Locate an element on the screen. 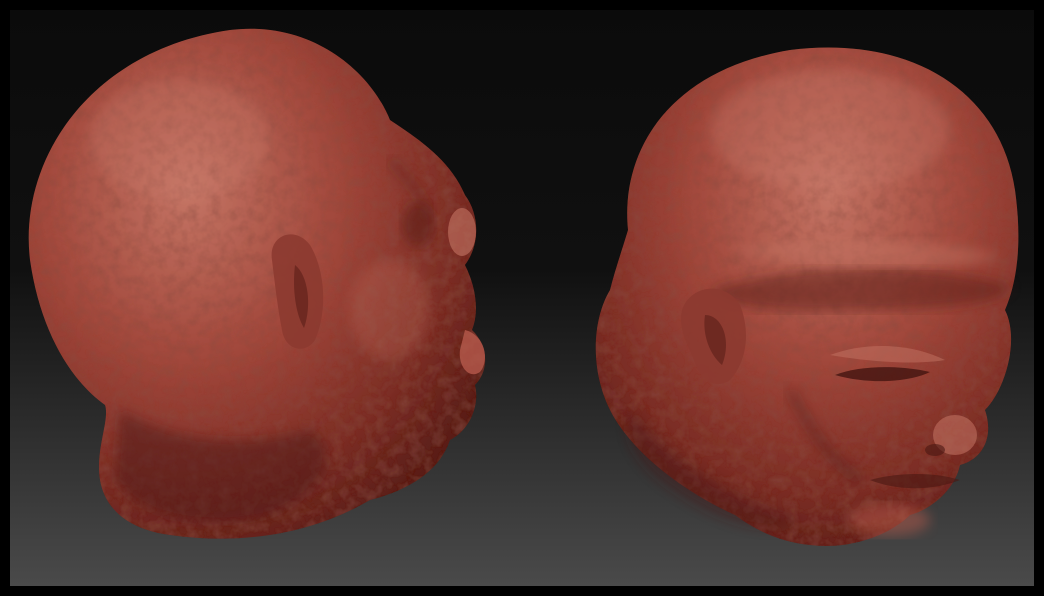 The height and width of the screenshot is (596, 1044). nose is located at coordinates (462, 232).